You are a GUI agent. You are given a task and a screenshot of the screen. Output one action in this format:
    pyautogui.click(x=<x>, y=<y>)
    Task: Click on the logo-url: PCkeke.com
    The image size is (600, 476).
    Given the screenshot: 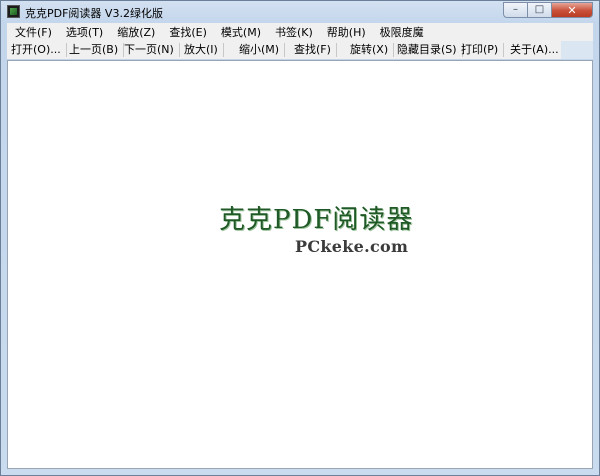 What is the action you would take?
    pyautogui.click(x=352, y=246)
    